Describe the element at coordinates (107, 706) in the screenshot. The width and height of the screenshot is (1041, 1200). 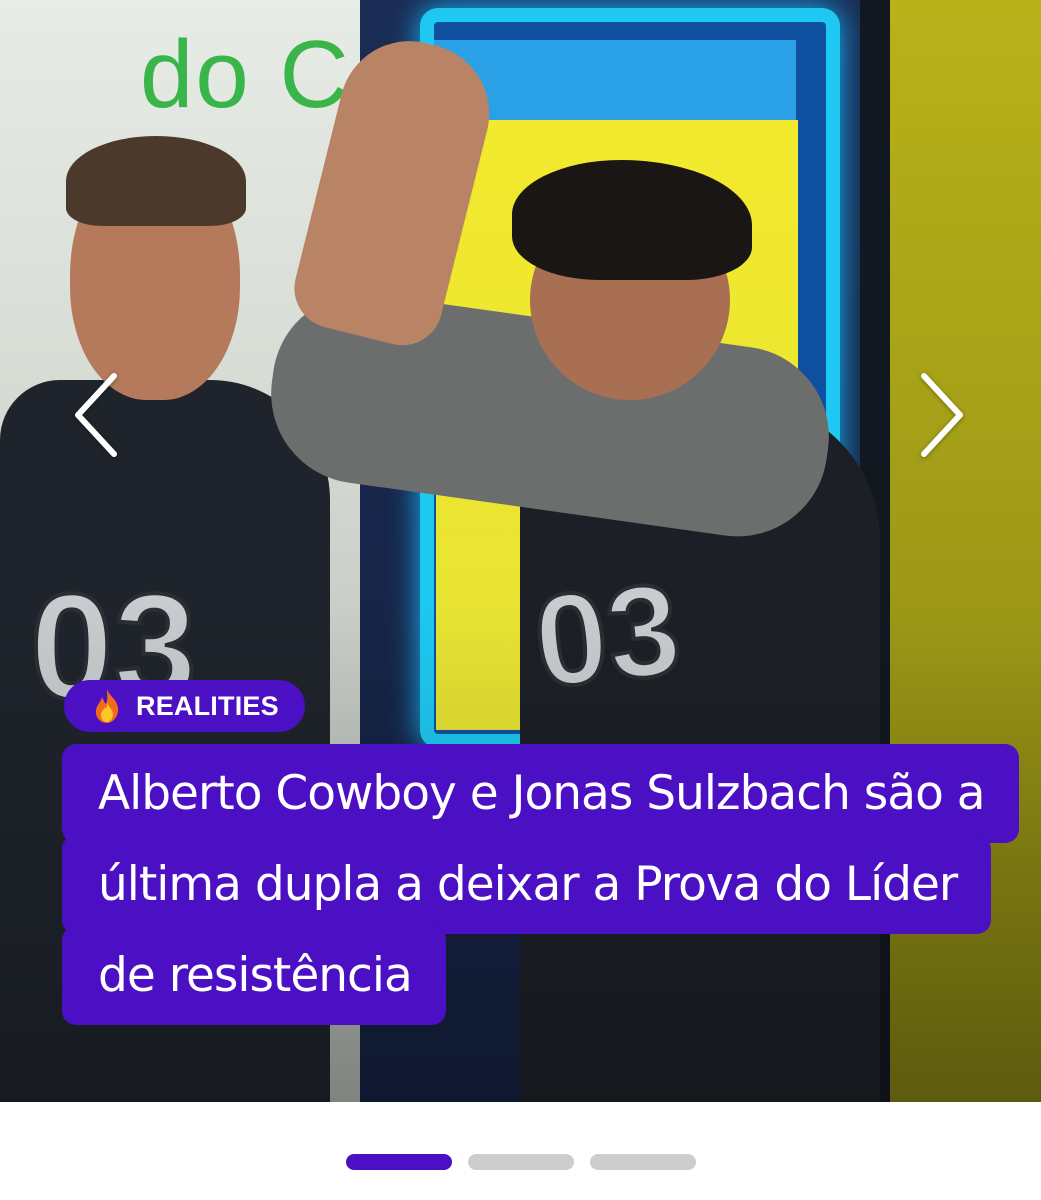
I see `fire-icon` at that location.